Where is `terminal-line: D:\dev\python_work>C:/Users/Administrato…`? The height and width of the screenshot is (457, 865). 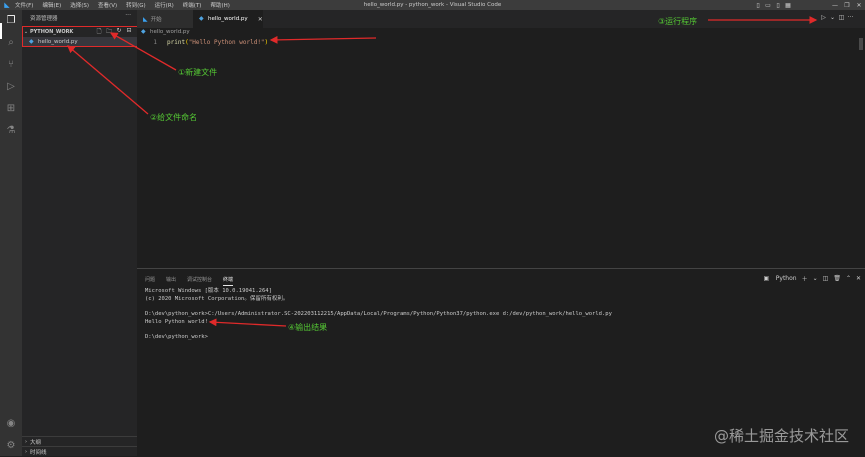 terminal-line: D:\dev\python_work>C:/Users/Administrato… is located at coordinates (378, 314).